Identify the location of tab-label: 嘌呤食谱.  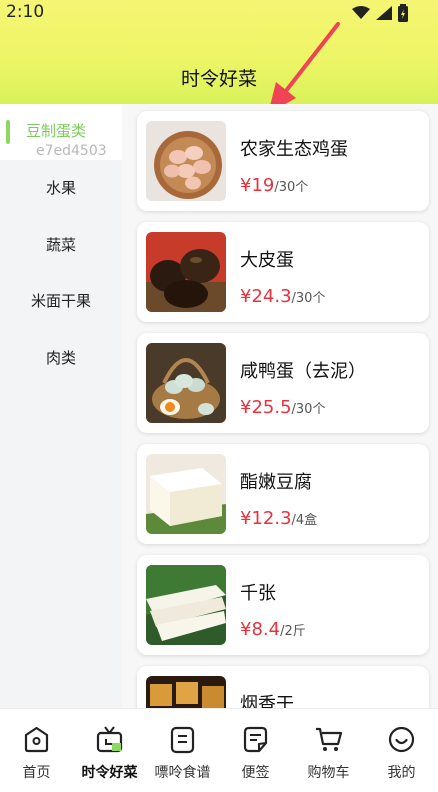
(182, 773).